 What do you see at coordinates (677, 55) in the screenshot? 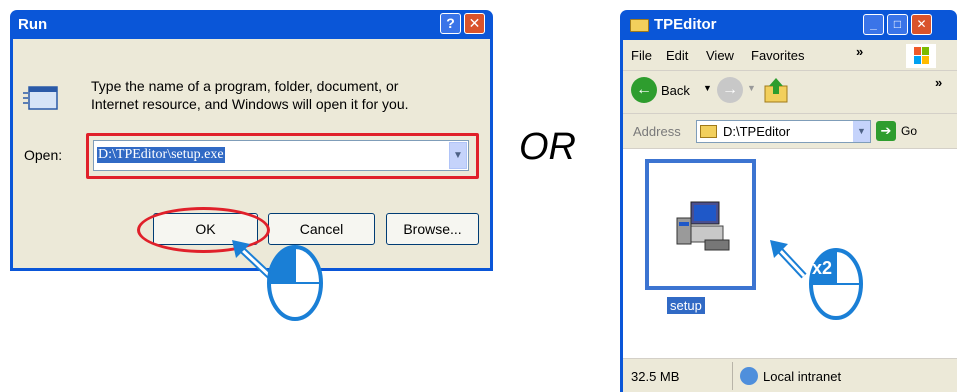
I see `menu-edit: Edit` at bounding box center [677, 55].